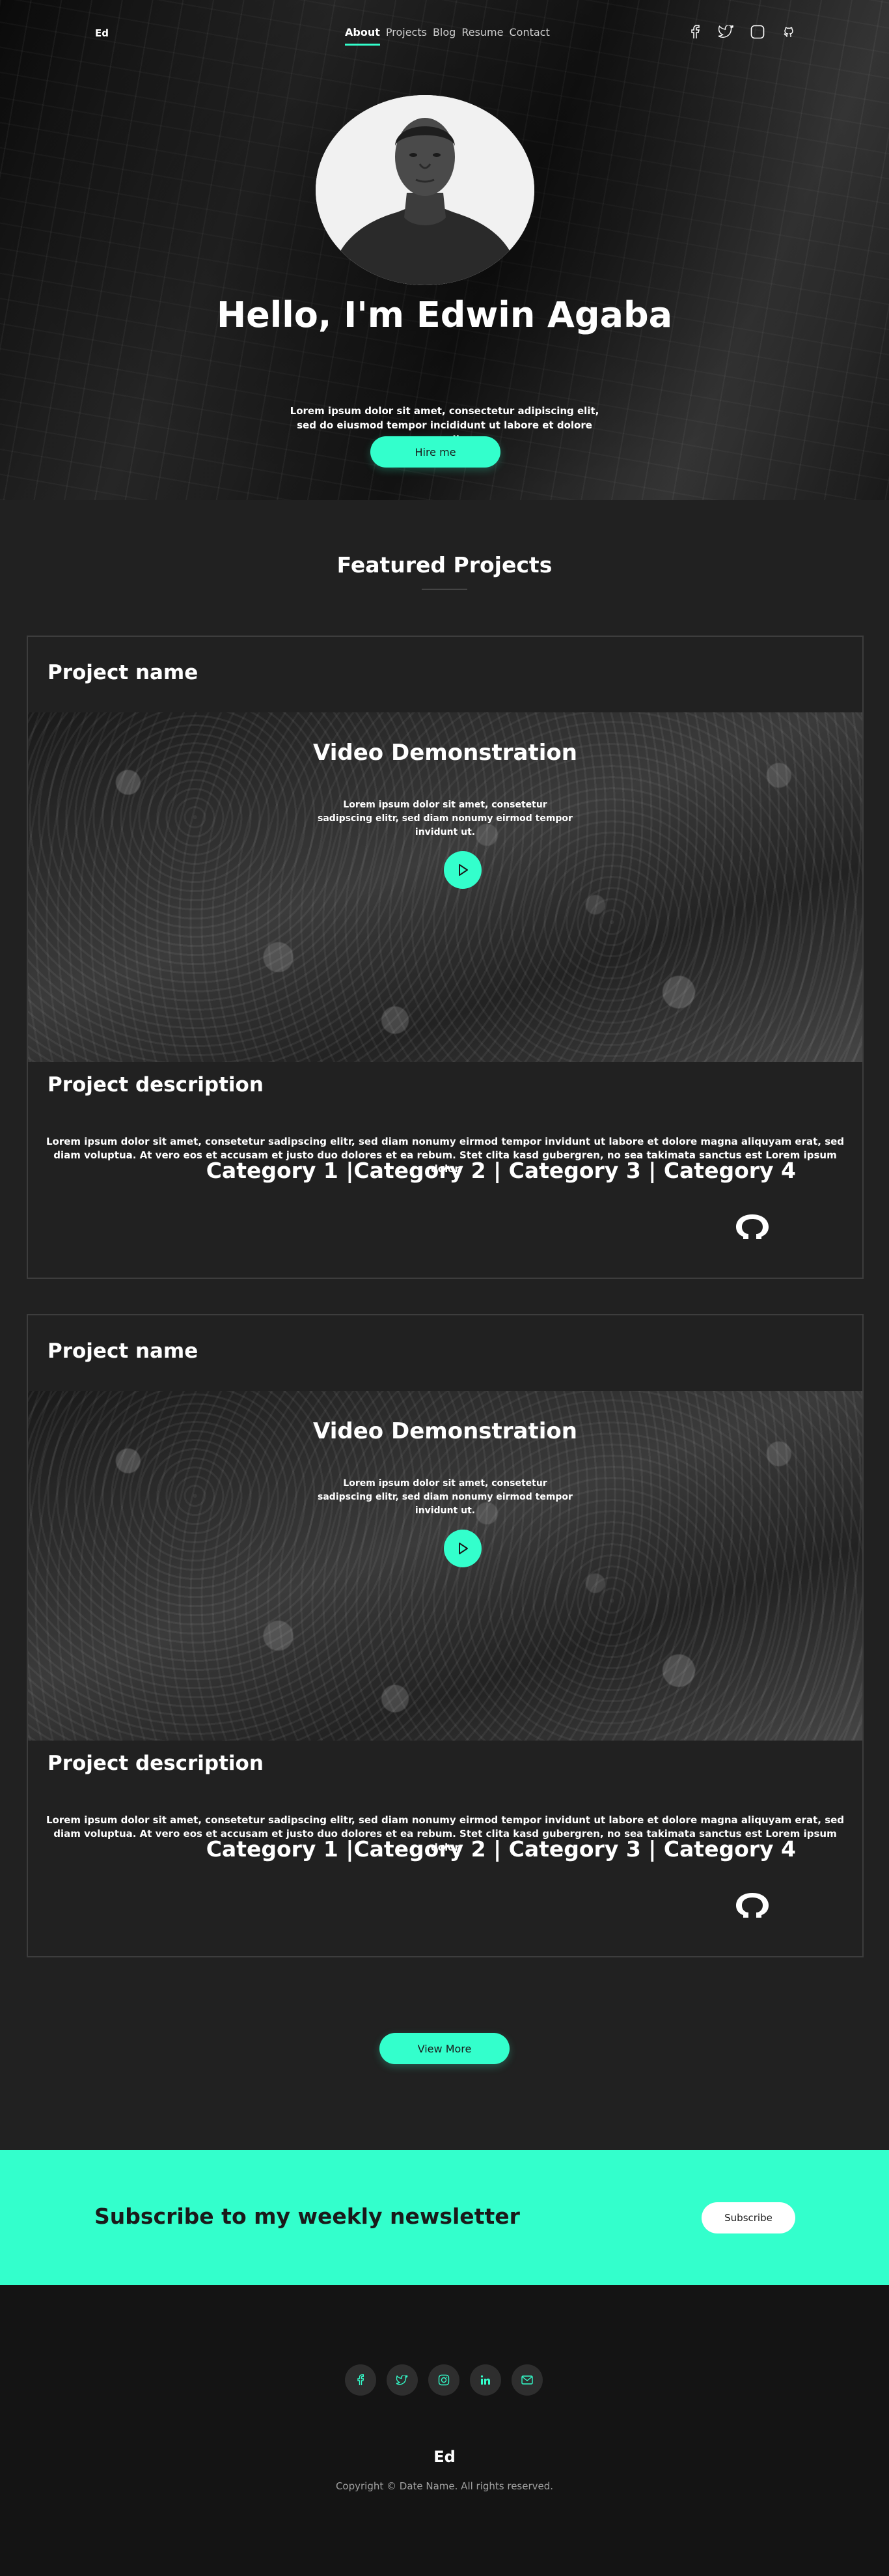 Image resolution: width=889 pixels, height=2576 pixels. Describe the element at coordinates (102, 33) in the screenshot. I see `brand-logo: Ed` at that location.